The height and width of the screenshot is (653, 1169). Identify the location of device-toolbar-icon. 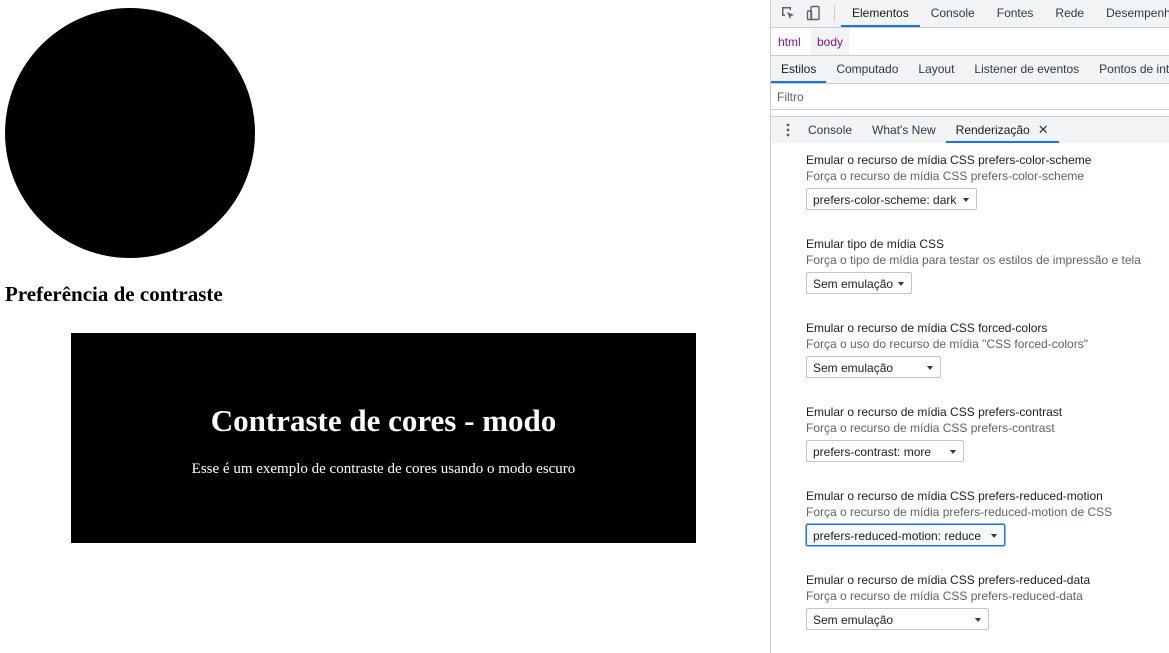
(814, 13).